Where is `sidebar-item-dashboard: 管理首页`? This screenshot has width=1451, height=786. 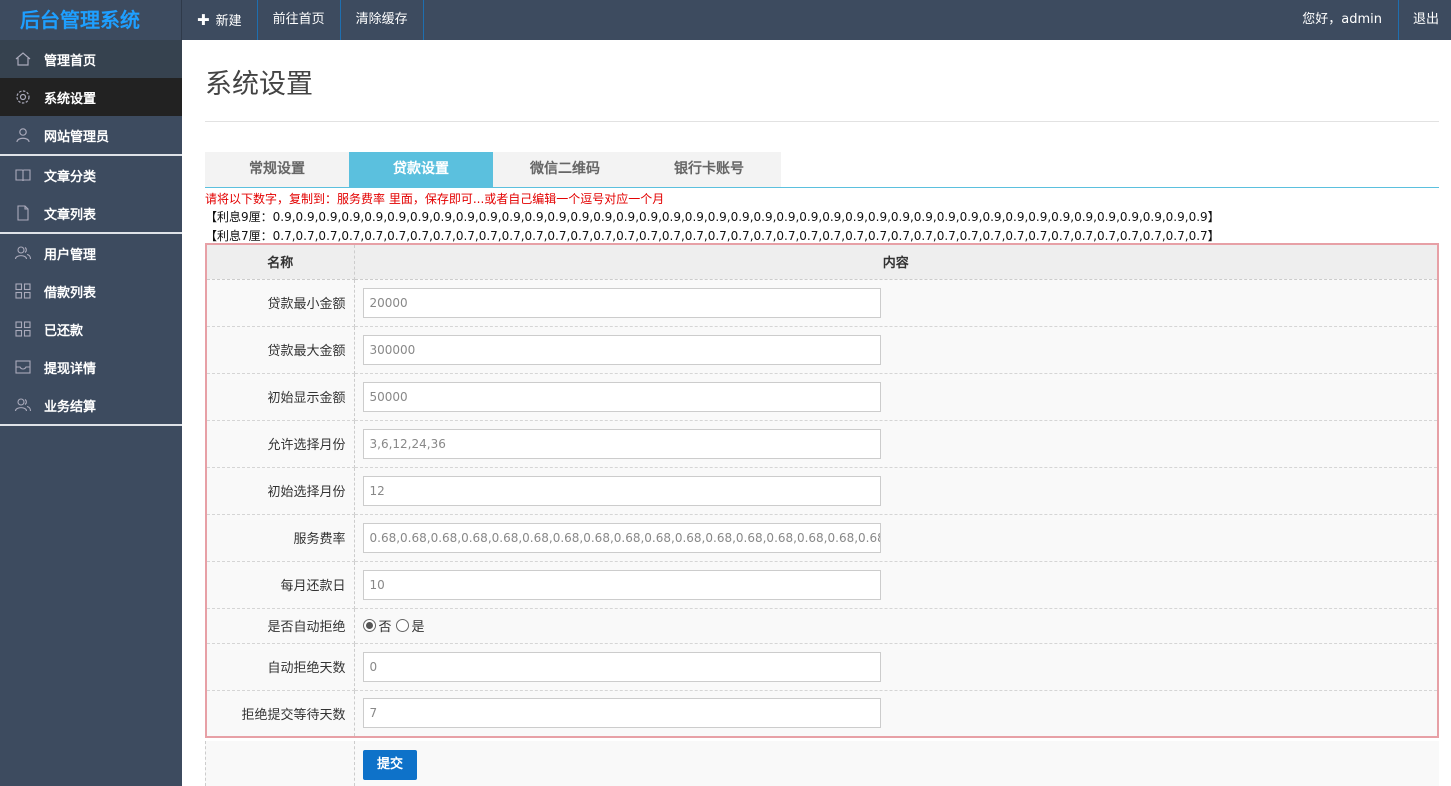 sidebar-item-dashboard: 管理首页 is located at coordinates (91, 59).